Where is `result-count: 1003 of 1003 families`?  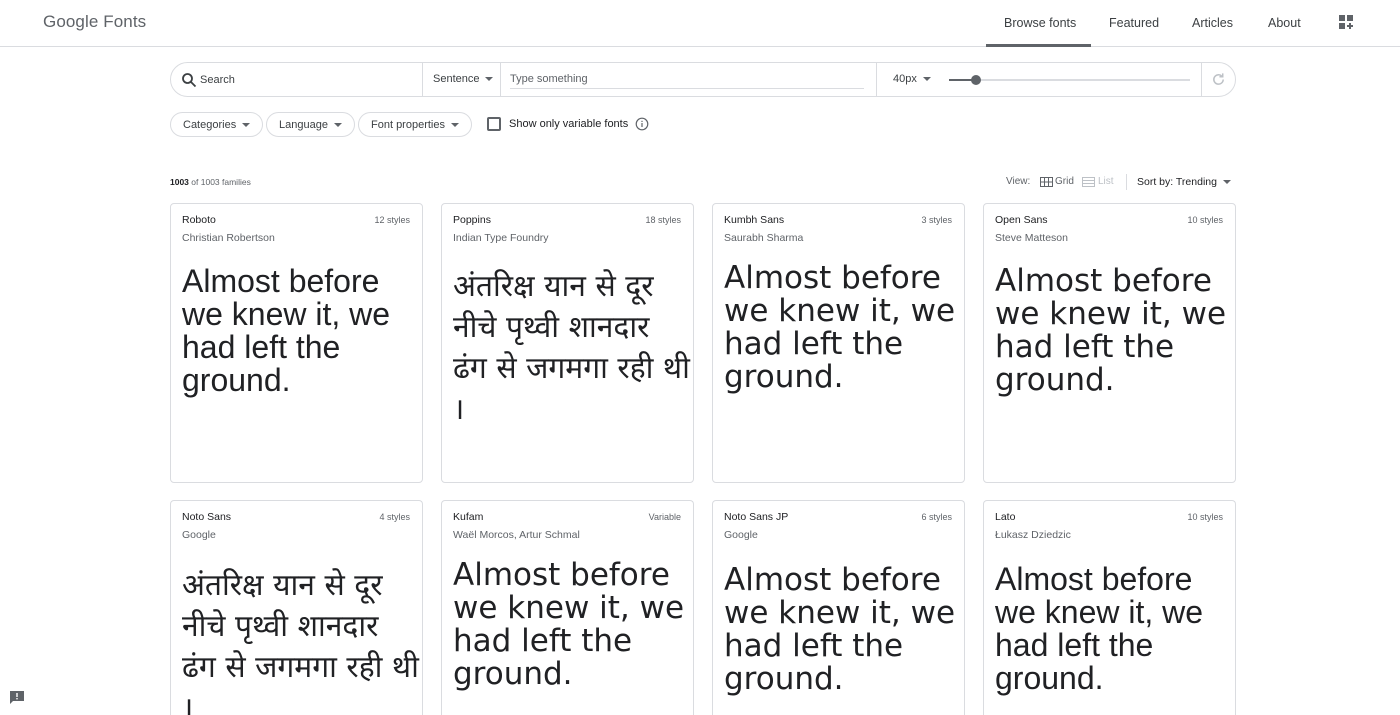
result-count: 1003 of 1003 families is located at coordinates (210, 182).